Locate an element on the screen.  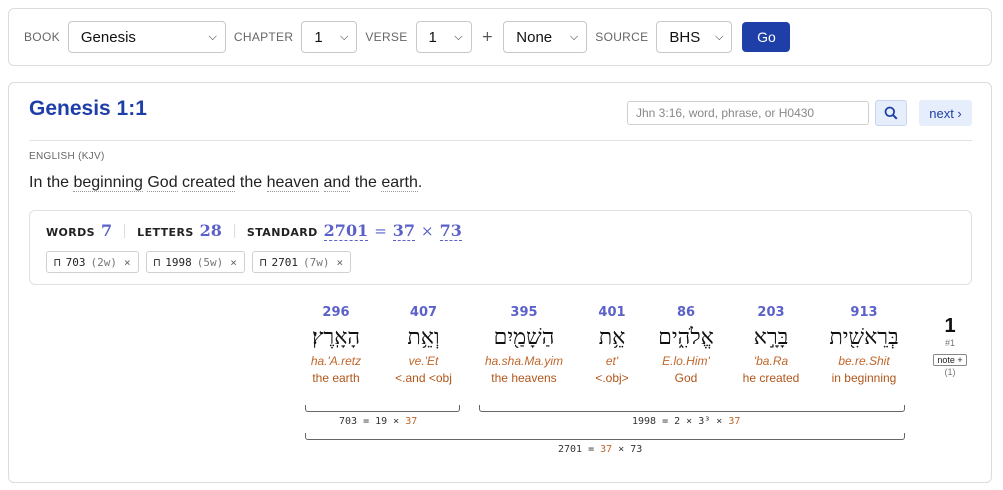
verse-select: 1 ⌵ is located at coordinates (443, 37).